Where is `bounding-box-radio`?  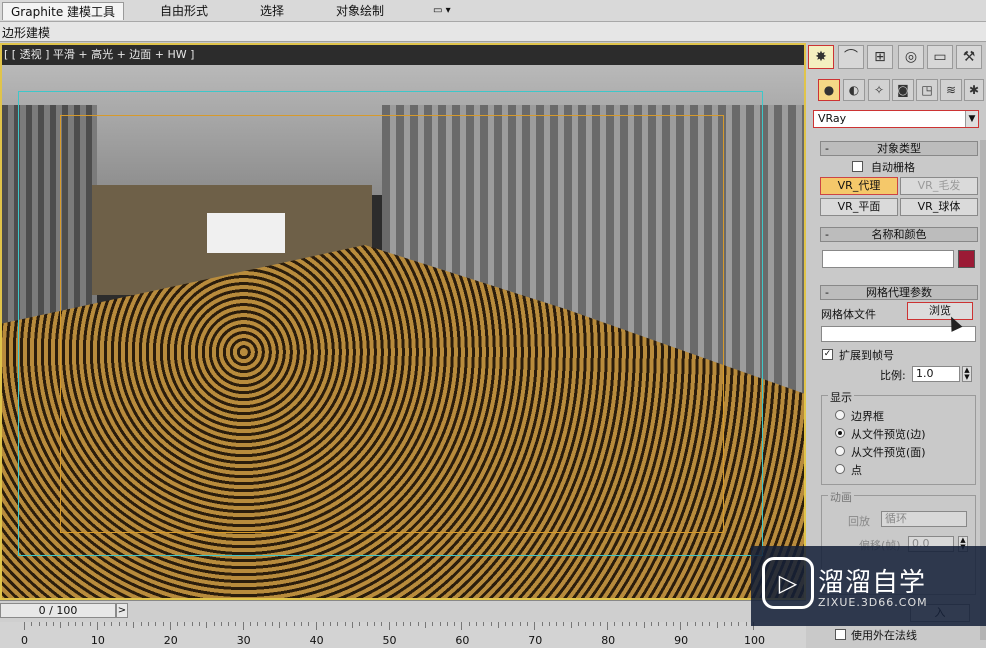 bounding-box-radio is located at coordinates (840, 415).